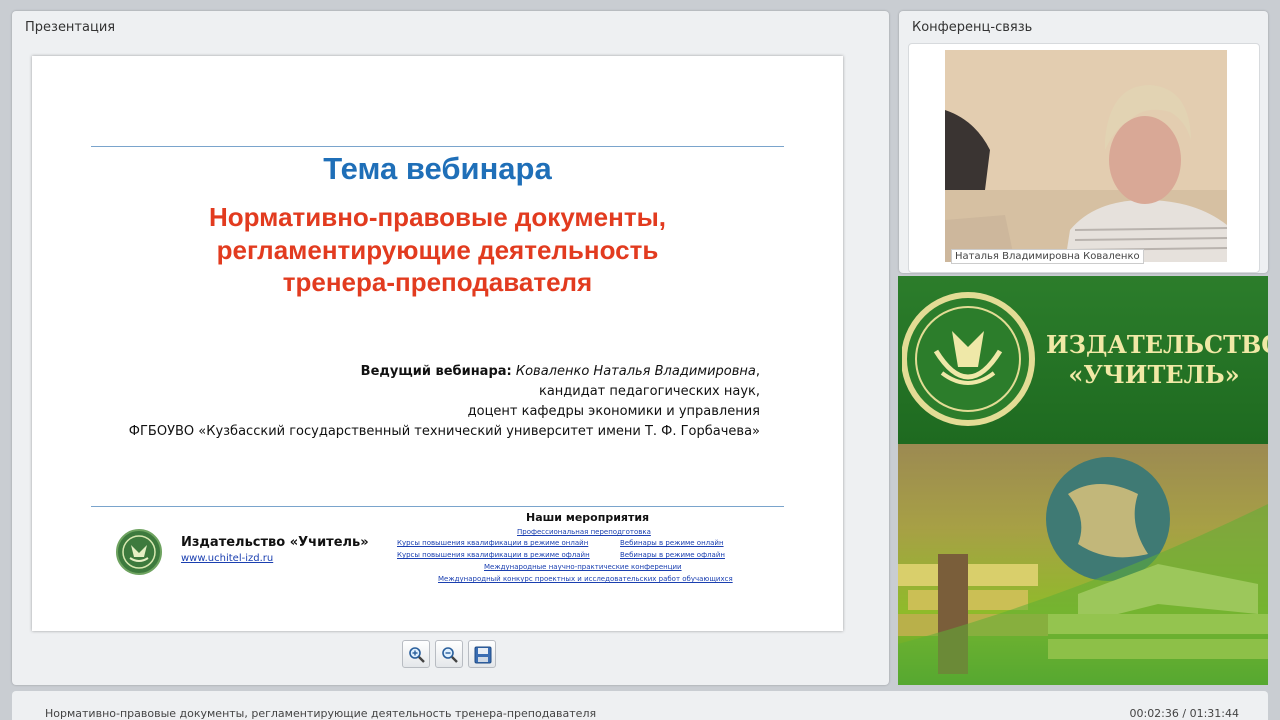 The image size is (1280, 720). Describe the element at coordinates (227, 558) in the screenshot. I see `publisher-link: www.uchitel-izd.ru` at that location.